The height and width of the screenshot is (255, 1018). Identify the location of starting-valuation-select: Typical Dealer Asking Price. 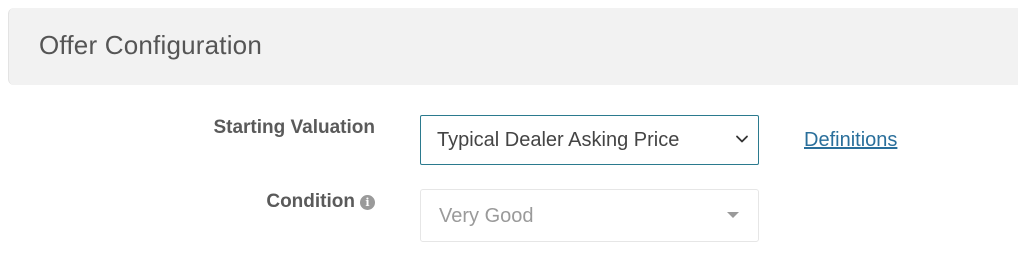
(589, 140).